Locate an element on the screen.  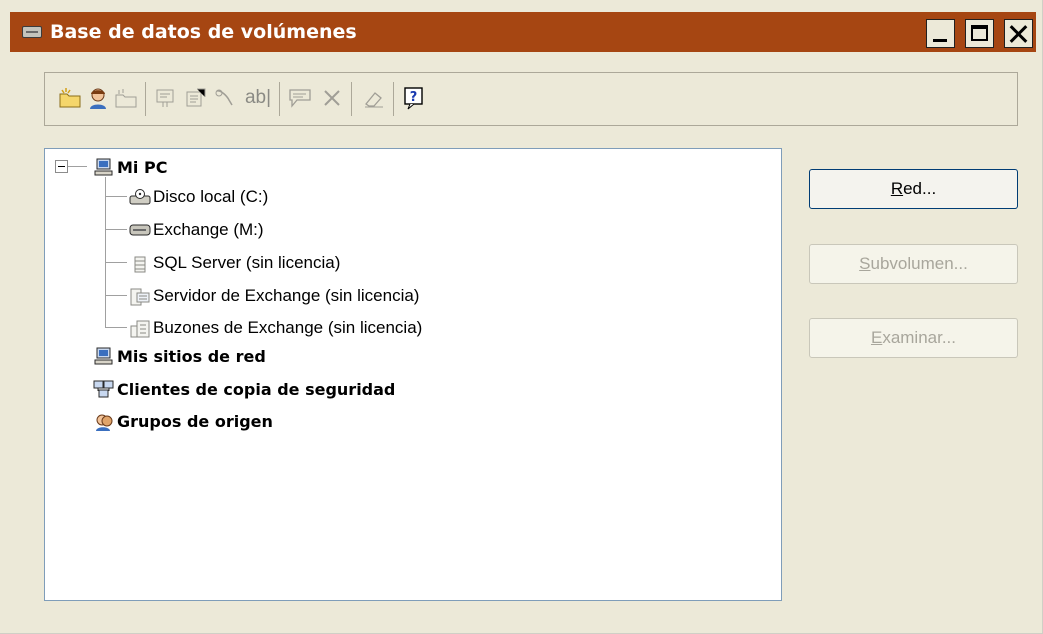
minimize-button is located at coordinates (940, 33).